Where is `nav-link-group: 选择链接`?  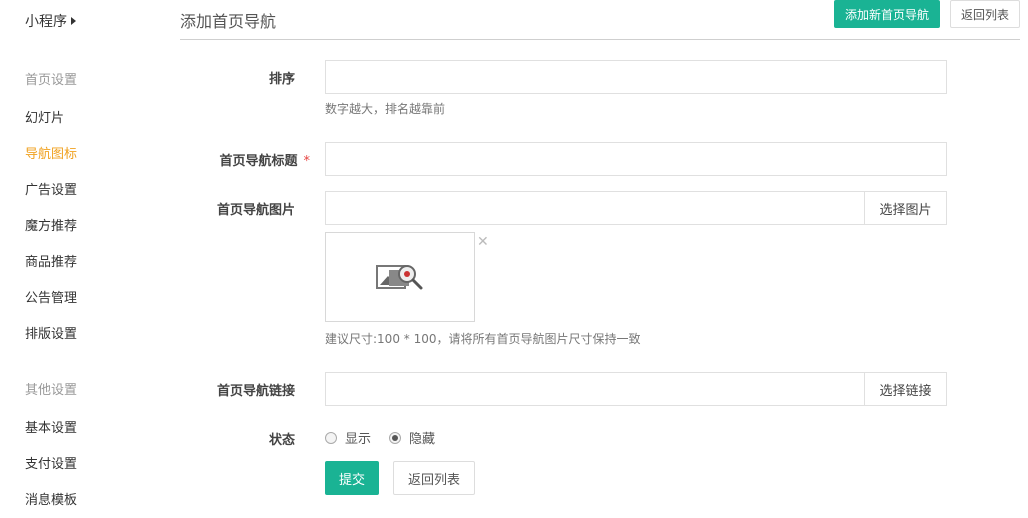
nav-link-group: 选择链接 is located at coordinates (636, 389).